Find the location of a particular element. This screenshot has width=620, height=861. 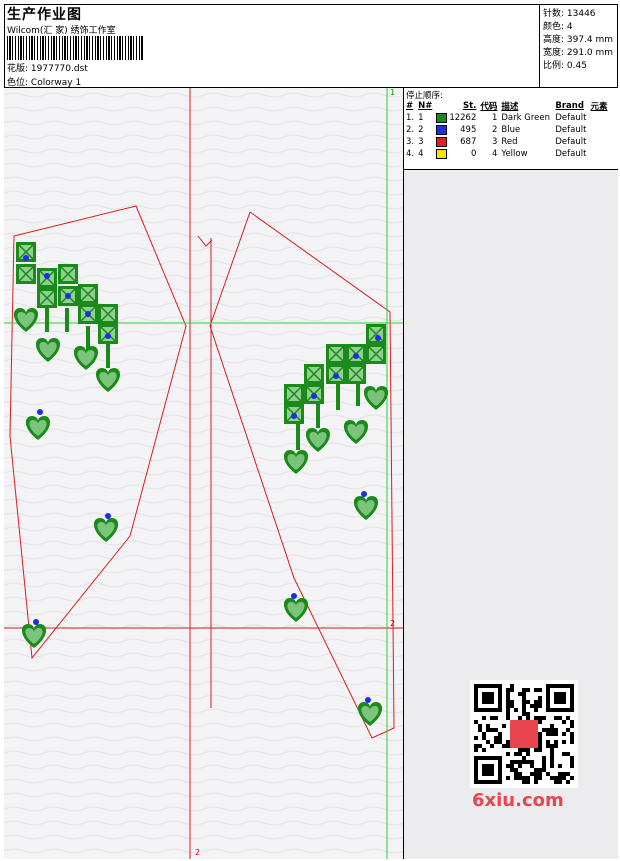

table-row: 2. 2 495 2 Blue Default is located at coordinates (506, 130).